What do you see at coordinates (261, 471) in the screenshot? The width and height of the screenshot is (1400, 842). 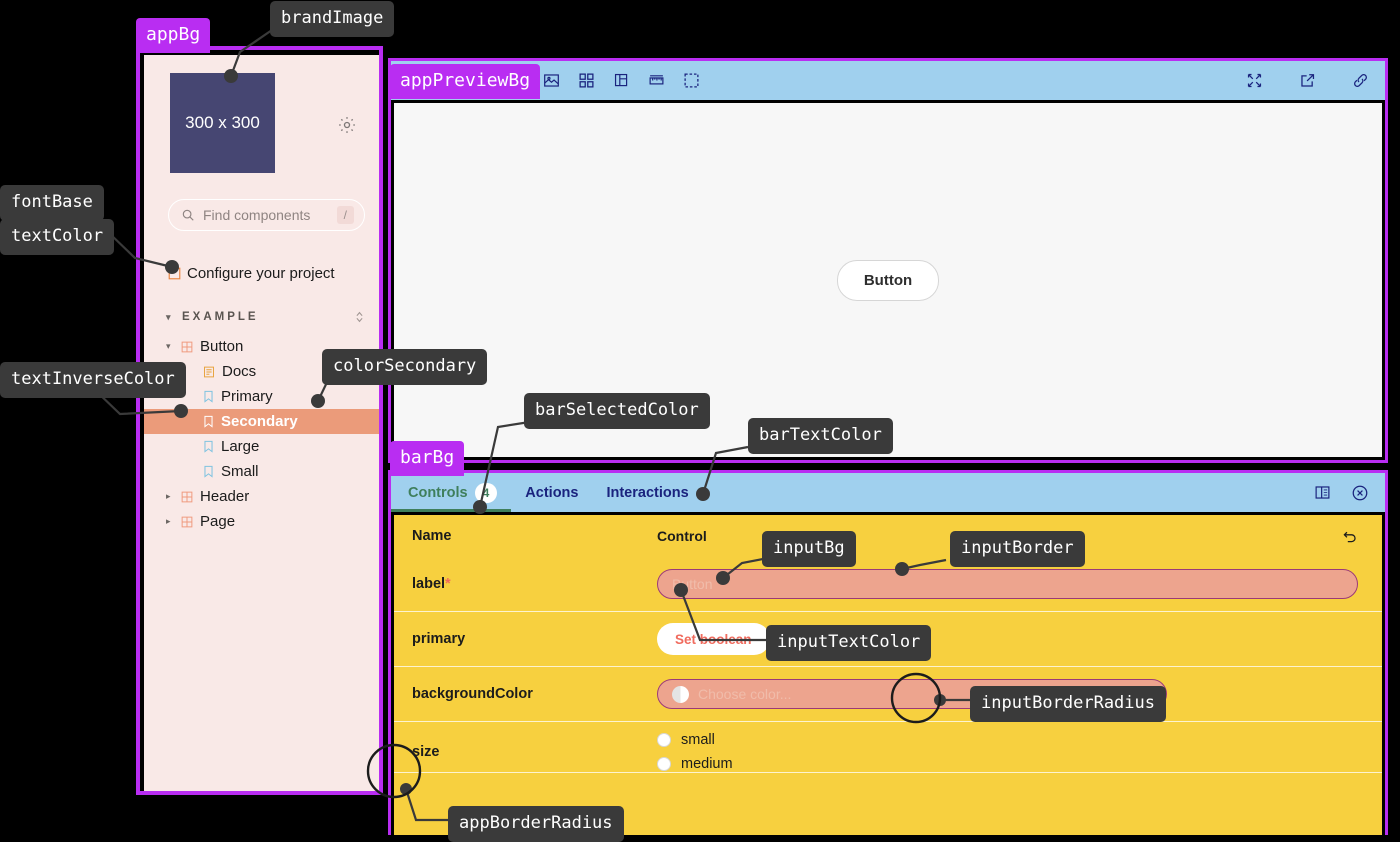 I see `sidebar-tree-item: Small` at bounding box center [261, 471].